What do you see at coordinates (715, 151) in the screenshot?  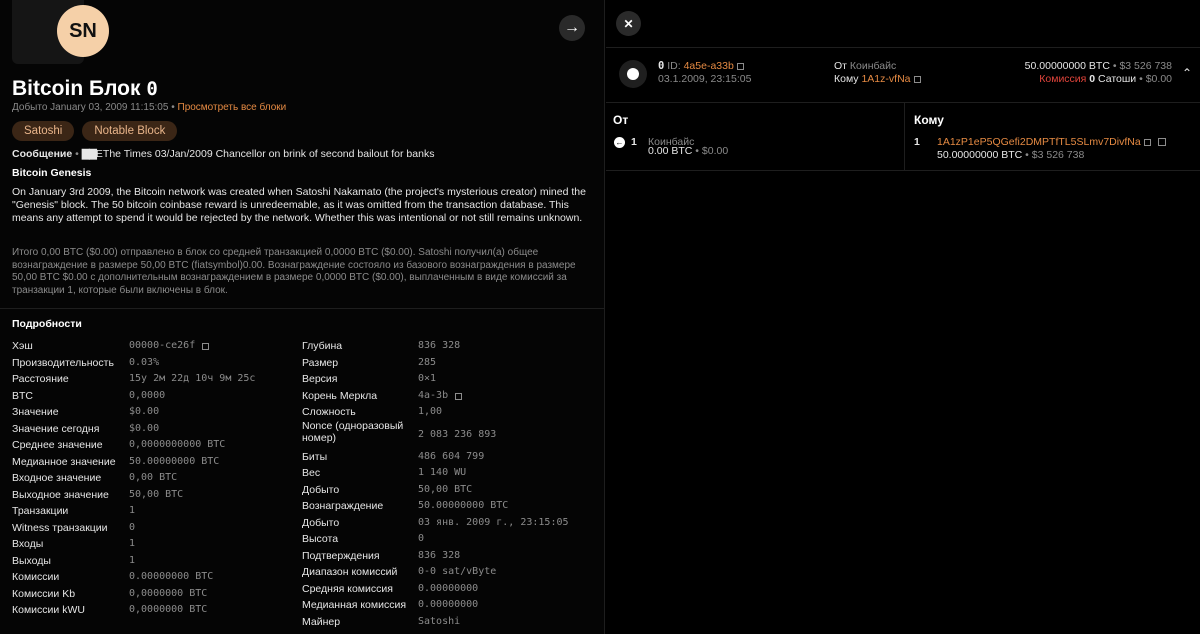 I see `input-usd: $0.00` at bounding box center [715, 151].